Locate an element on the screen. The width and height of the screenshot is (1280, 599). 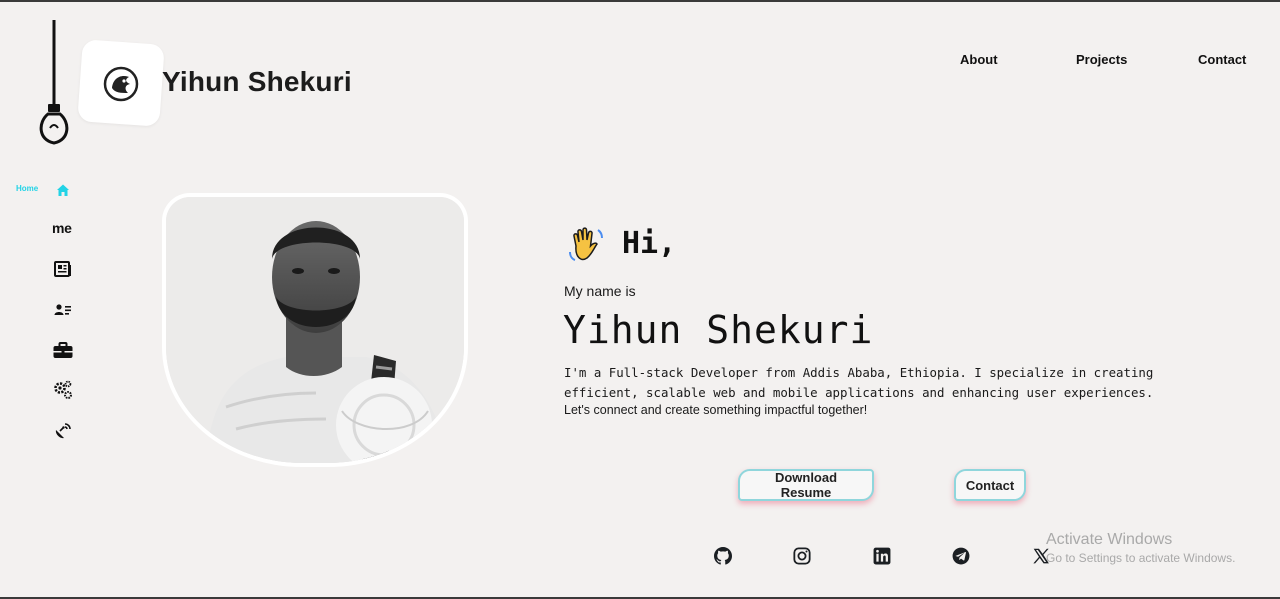
download-resume-button: Download Resume is located at coordinates (806, 485).